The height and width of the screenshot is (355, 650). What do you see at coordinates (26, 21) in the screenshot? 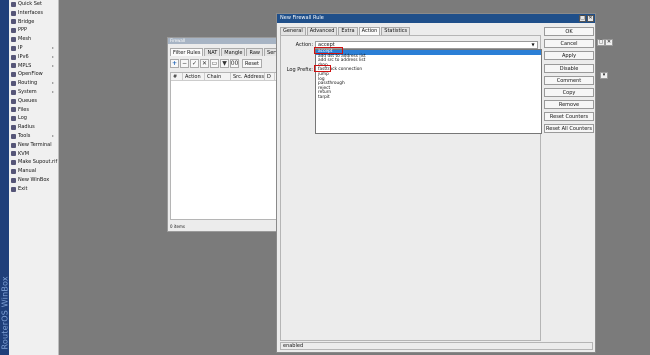
I see `menu-item-label: Bridge` at bounding box center [26, 21].